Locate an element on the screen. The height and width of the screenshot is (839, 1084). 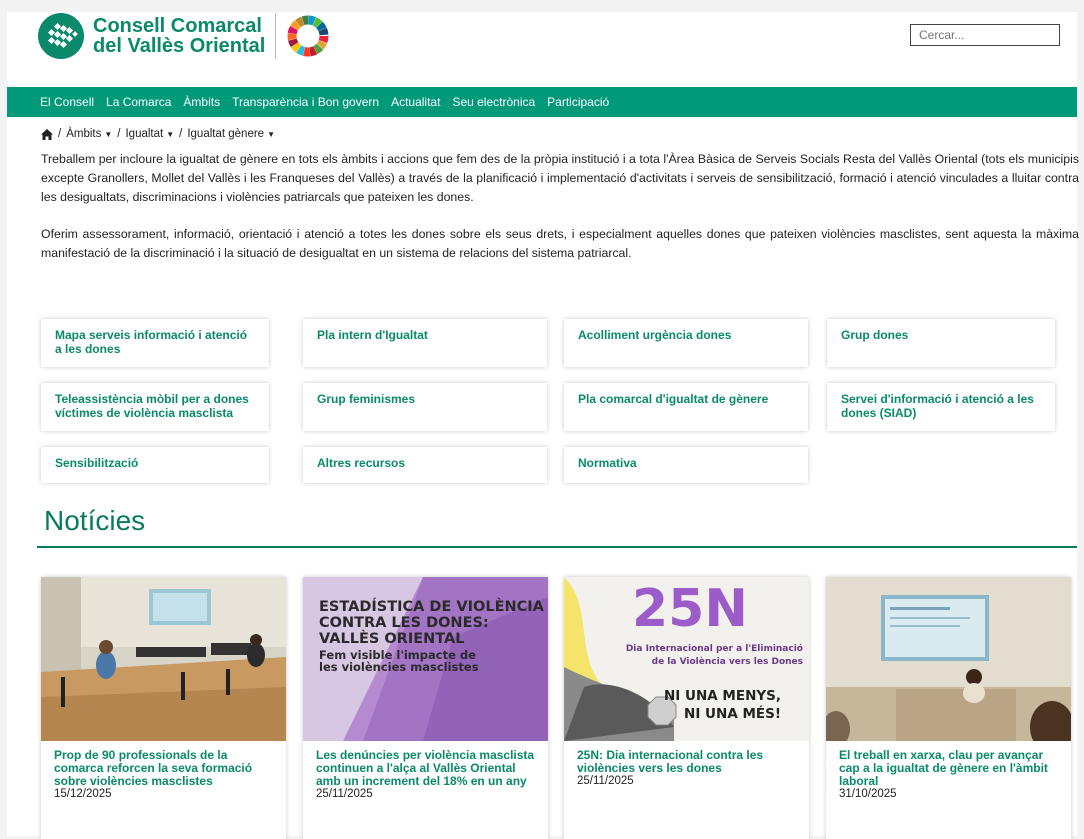
news-image-training-room is located at coordinates (163, 659).